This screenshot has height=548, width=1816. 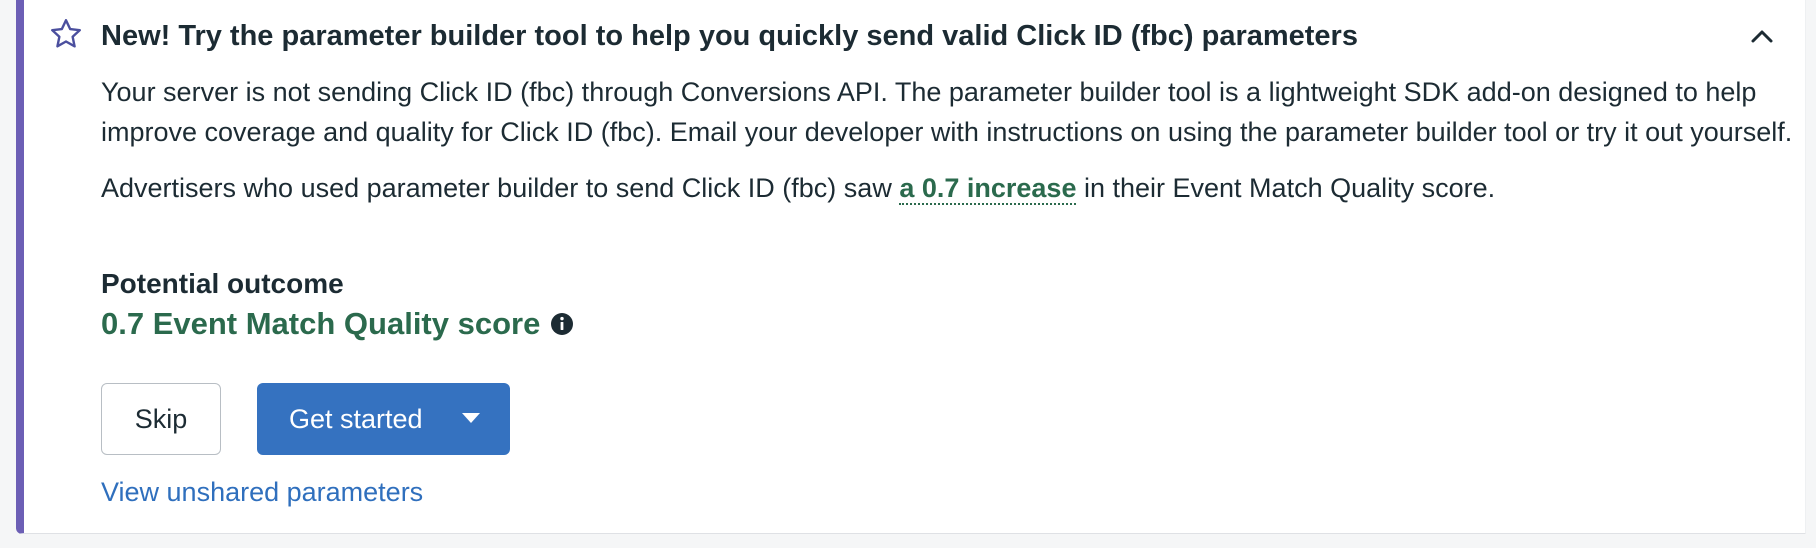 I want to click on collapse-button, so click(x=1762, y=36).